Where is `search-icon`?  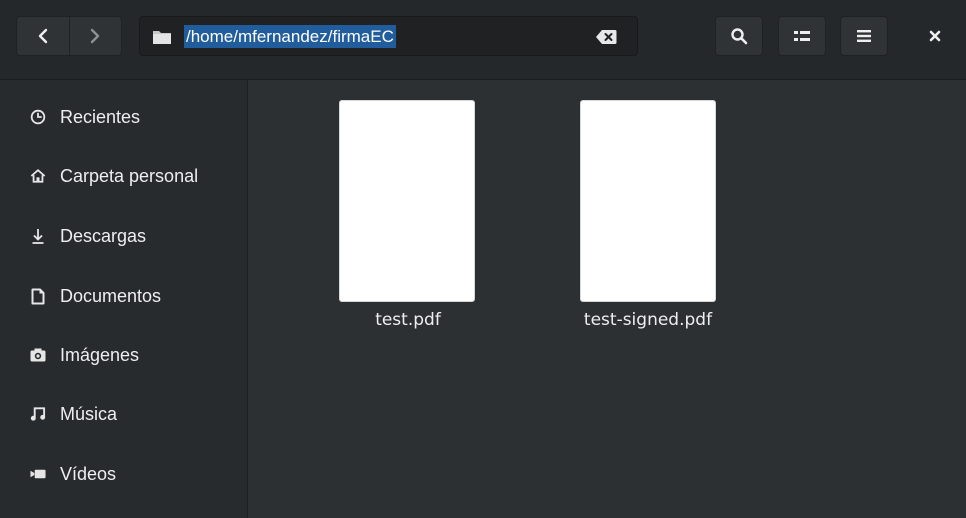 search-icon is located at coordinates (739, 36).